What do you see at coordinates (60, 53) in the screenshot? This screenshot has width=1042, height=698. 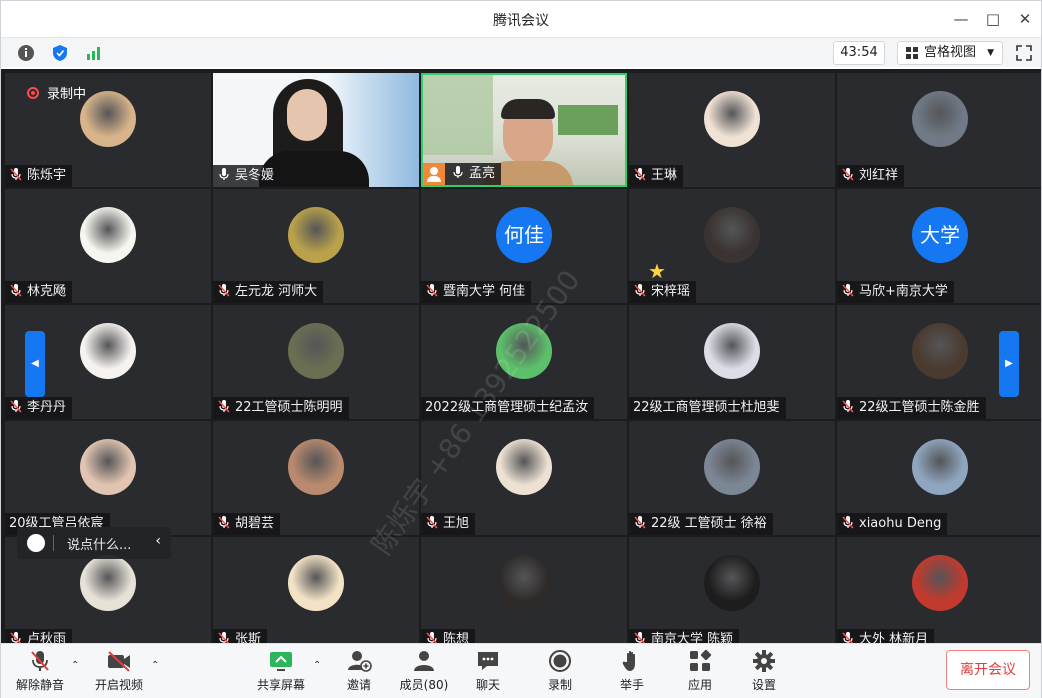 I see `security-shield-icon` at bounding box center [60, 53].